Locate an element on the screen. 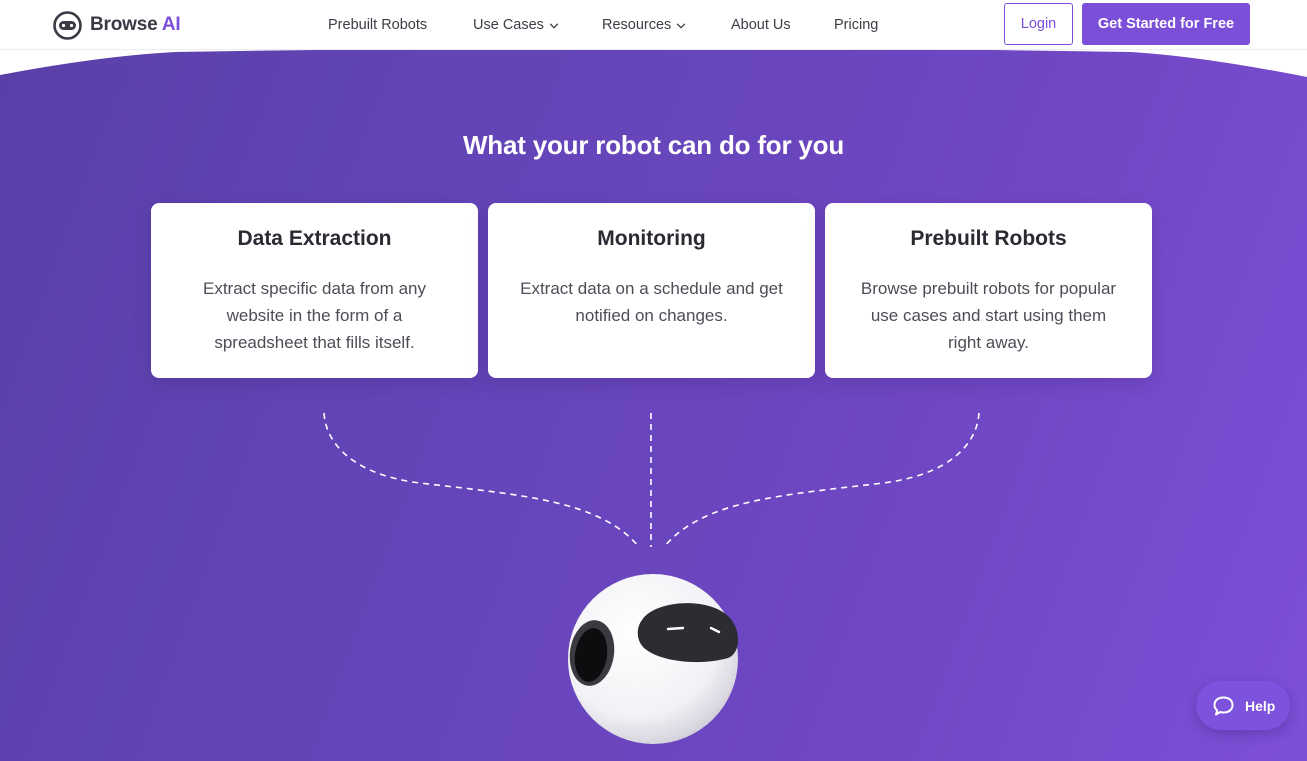  brand-logo: Browse AI is located at coordinates (117, 25).